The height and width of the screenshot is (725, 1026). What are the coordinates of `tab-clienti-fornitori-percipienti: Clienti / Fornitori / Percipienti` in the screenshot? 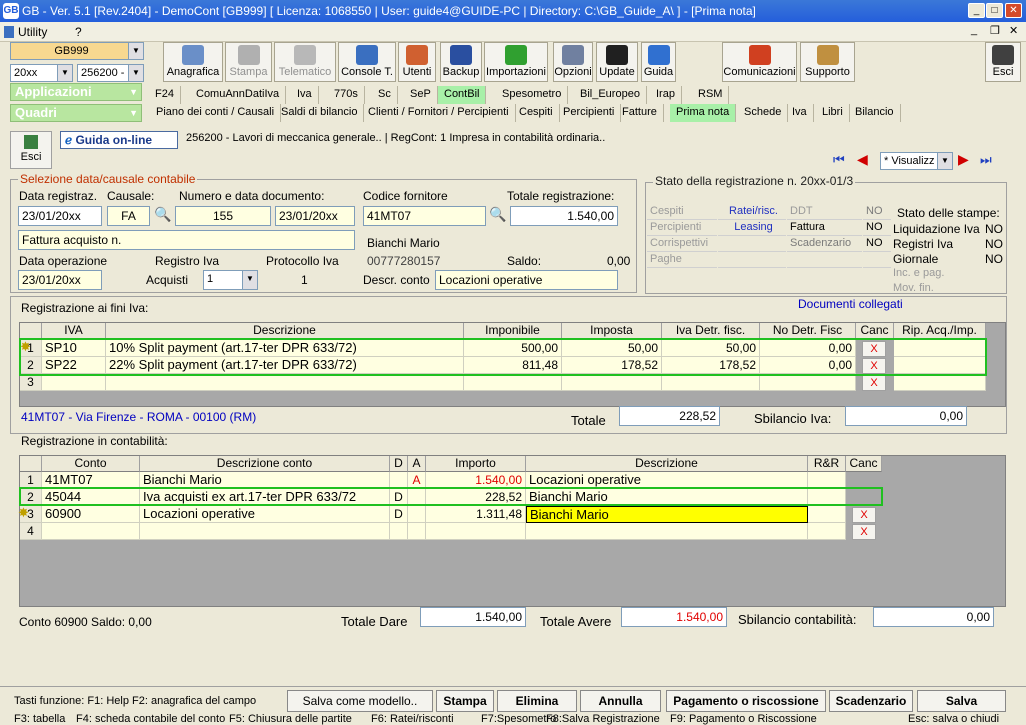 It's located at (439, 113).